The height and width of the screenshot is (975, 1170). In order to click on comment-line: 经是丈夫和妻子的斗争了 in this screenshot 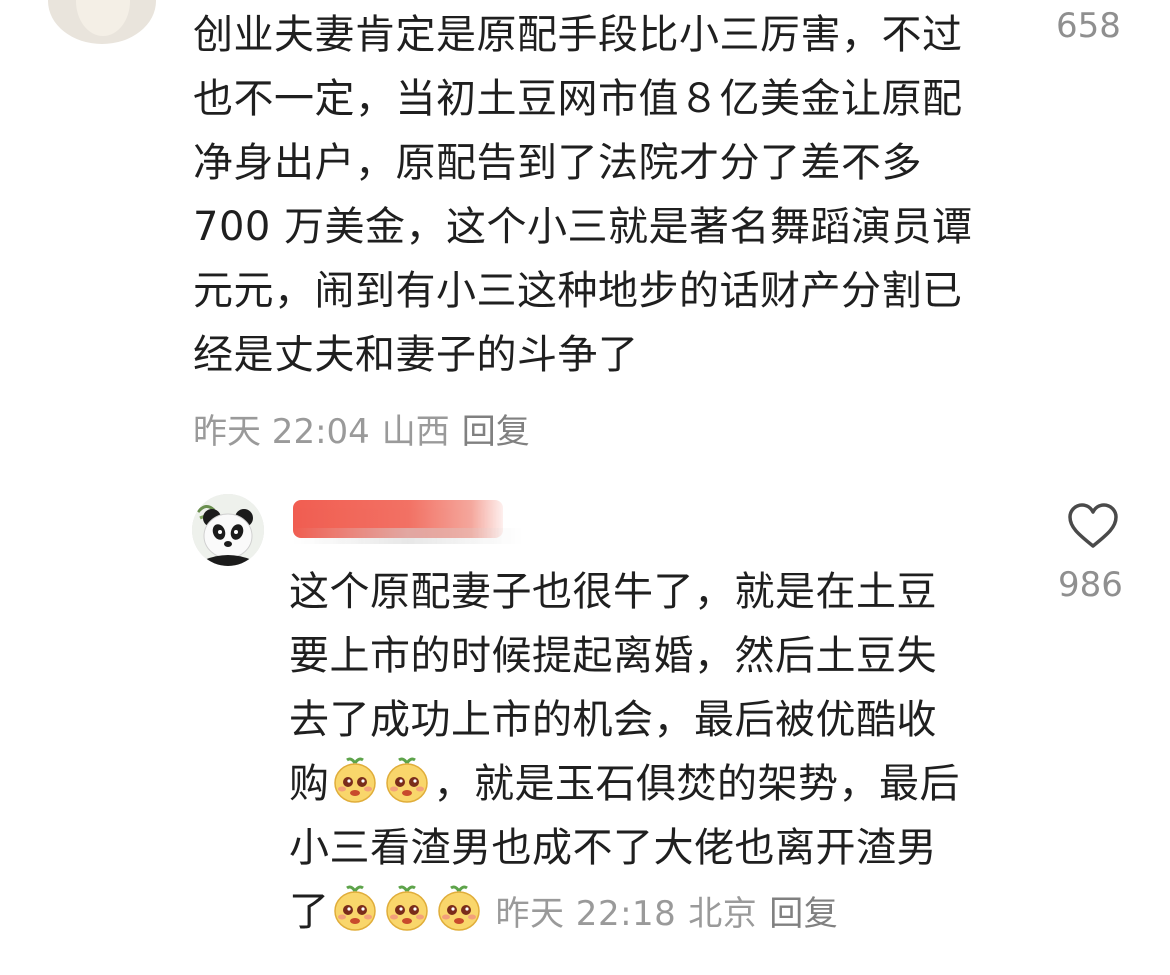, I will do `click(416, 355)`.